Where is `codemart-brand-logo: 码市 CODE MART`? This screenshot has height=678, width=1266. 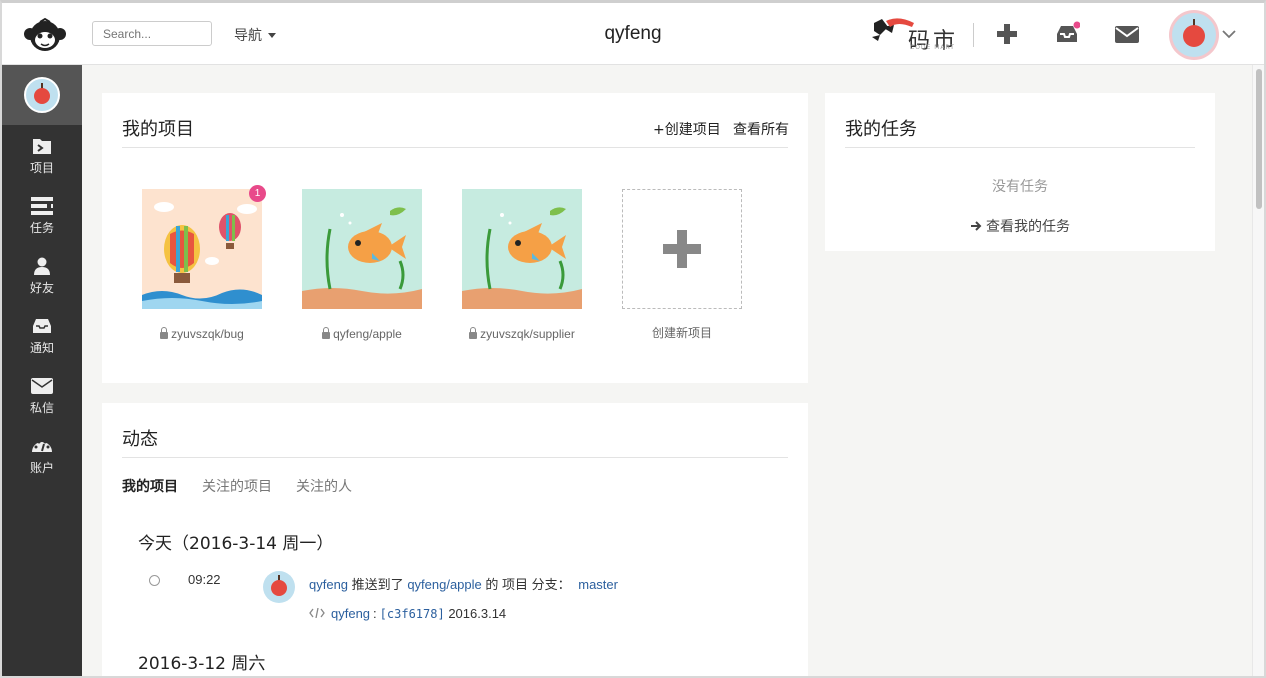 codemart-brand-logo: 码市 CODE MART is located at coordinates (916, 33).